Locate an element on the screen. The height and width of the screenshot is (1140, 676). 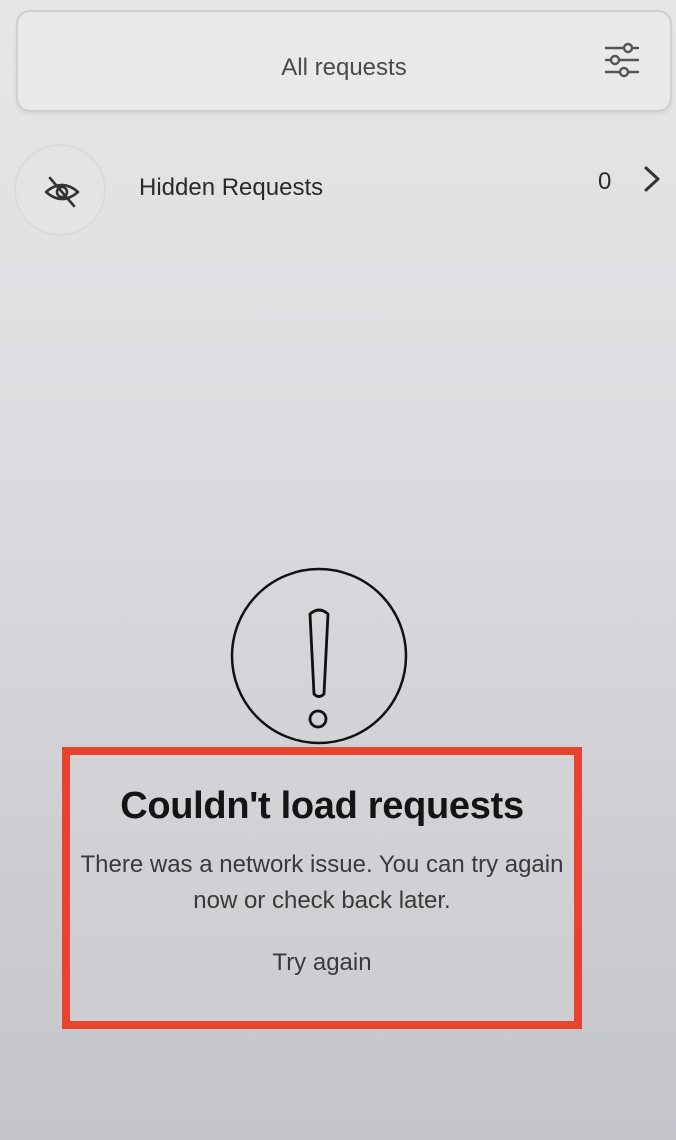
exclamation-circle-icon is located at coordinates (319, 656).